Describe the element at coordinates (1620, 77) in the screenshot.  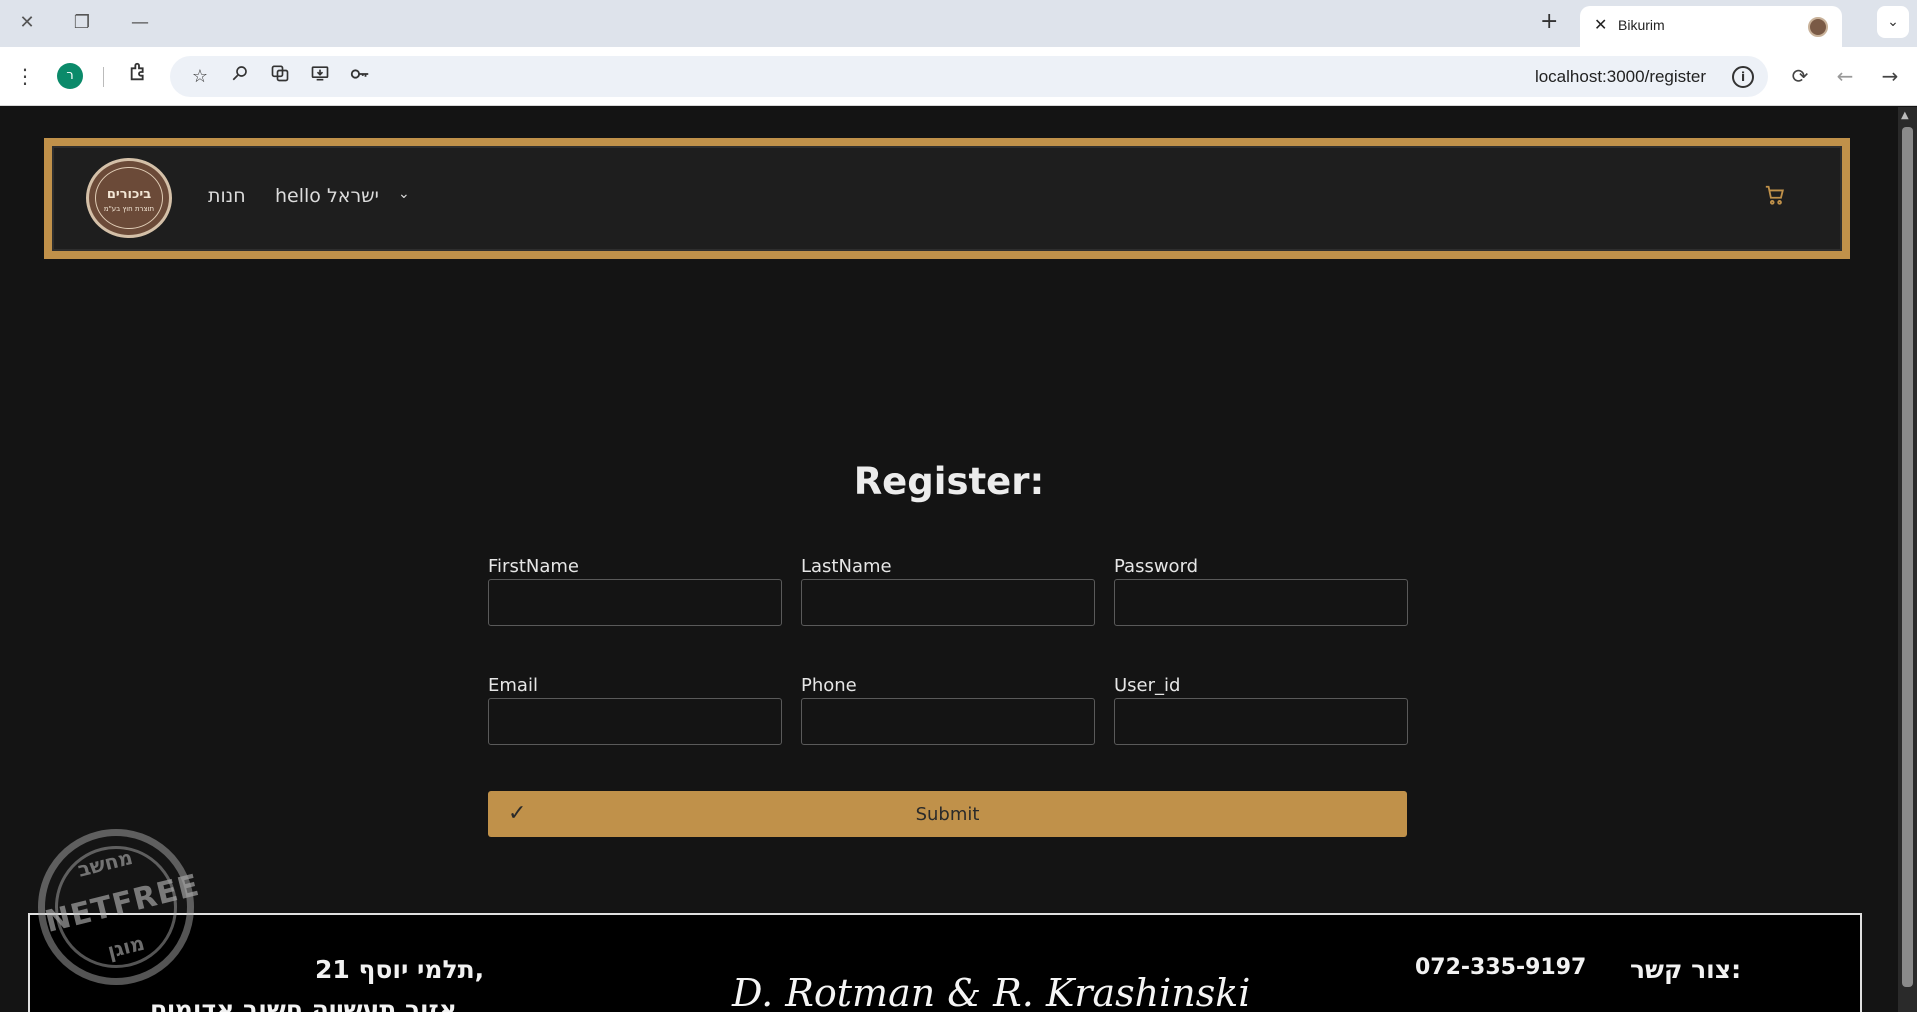
I see `url-text: localhost:3000/register` at that location.